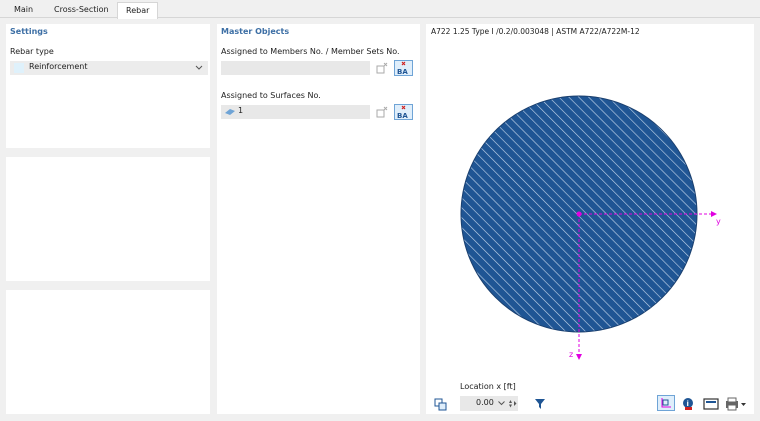 This screenshot has height=421, width=760. I want to click on master-objects-title: Master Objects, so click(255, 31).